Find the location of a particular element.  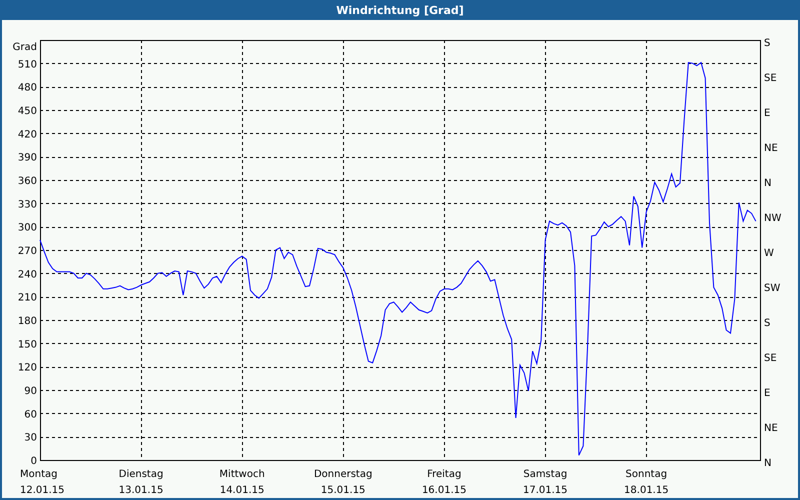

y-tick-label: 210 is located at coordinates (27, 298).